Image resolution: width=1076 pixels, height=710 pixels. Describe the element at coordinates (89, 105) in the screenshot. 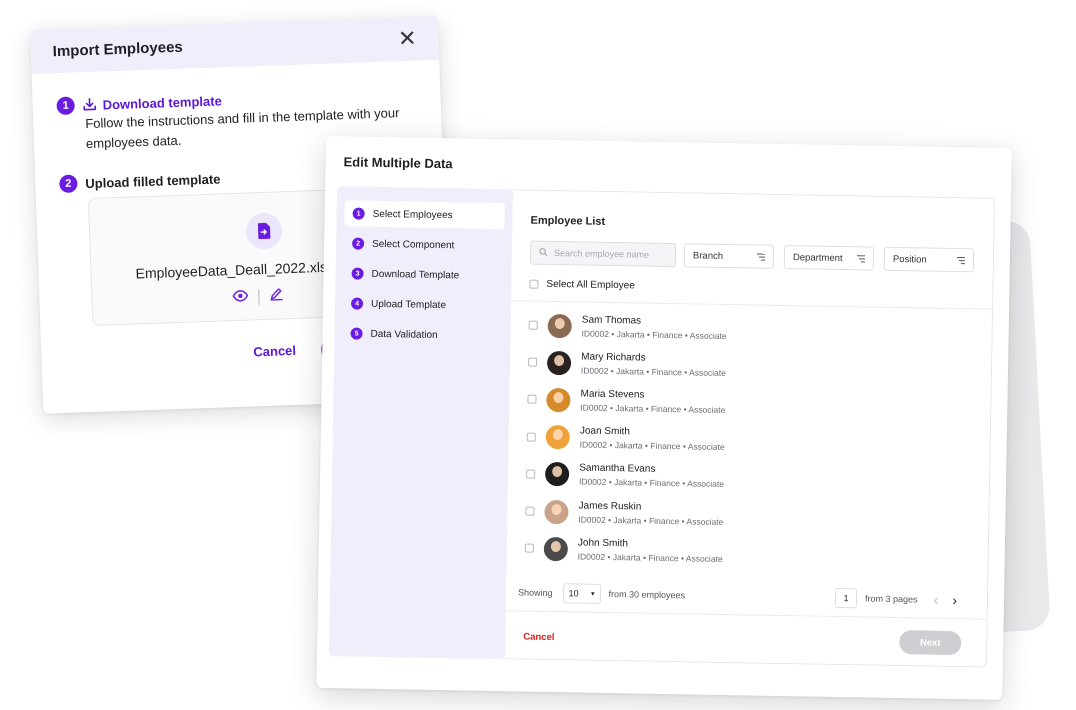

I see `download-icon` at that location.